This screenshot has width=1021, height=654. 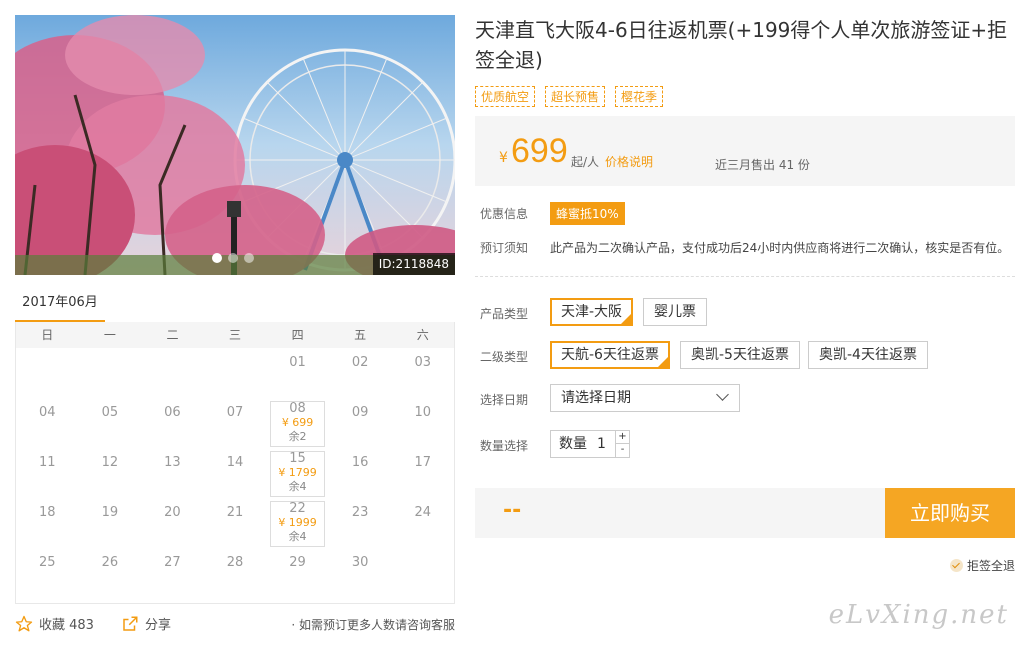 What do you see at coordinates (629, 161) in the screenshot?
I see `price-explain-link: 价格说明` at bounding box center [629, 161].